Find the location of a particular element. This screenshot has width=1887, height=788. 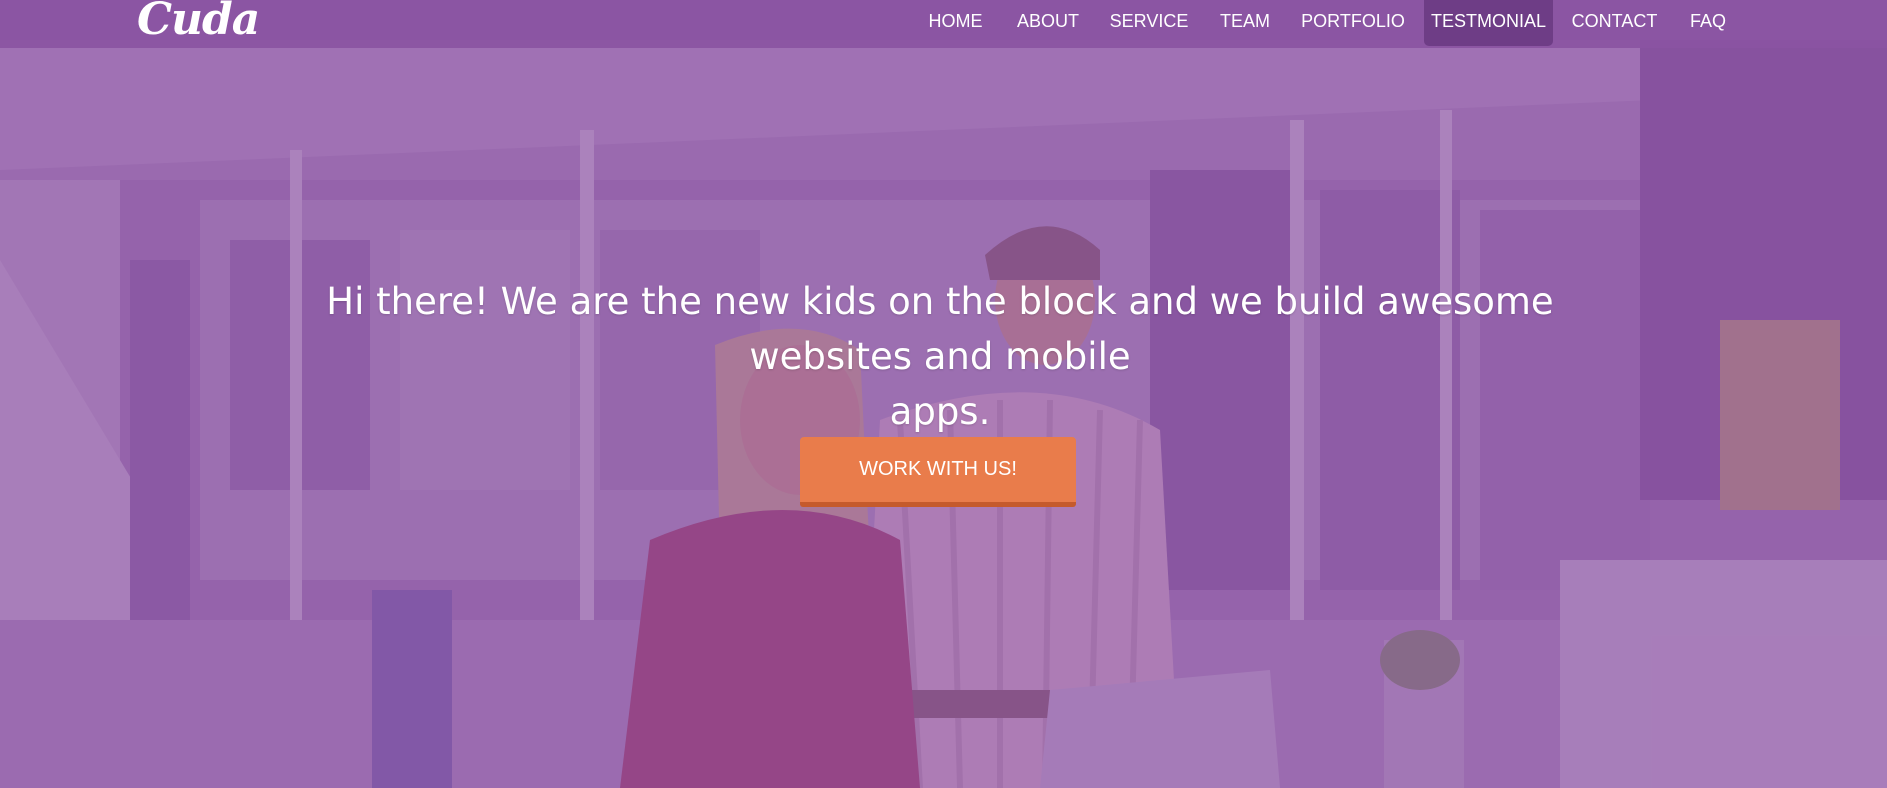

brand-logo: Cuda is located at coordinates (198, 21).